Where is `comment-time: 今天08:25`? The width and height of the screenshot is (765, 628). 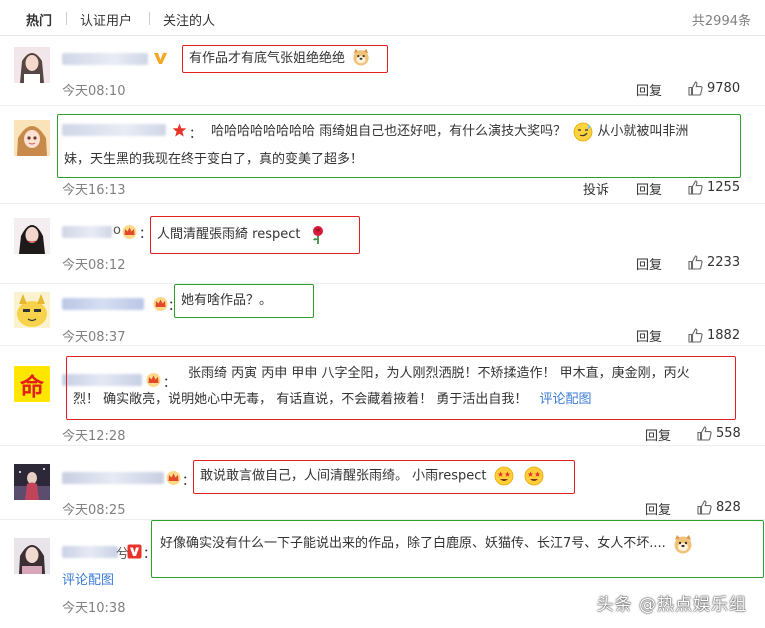
comment-time: 今天08:25 is located at coordinates (94, 510).